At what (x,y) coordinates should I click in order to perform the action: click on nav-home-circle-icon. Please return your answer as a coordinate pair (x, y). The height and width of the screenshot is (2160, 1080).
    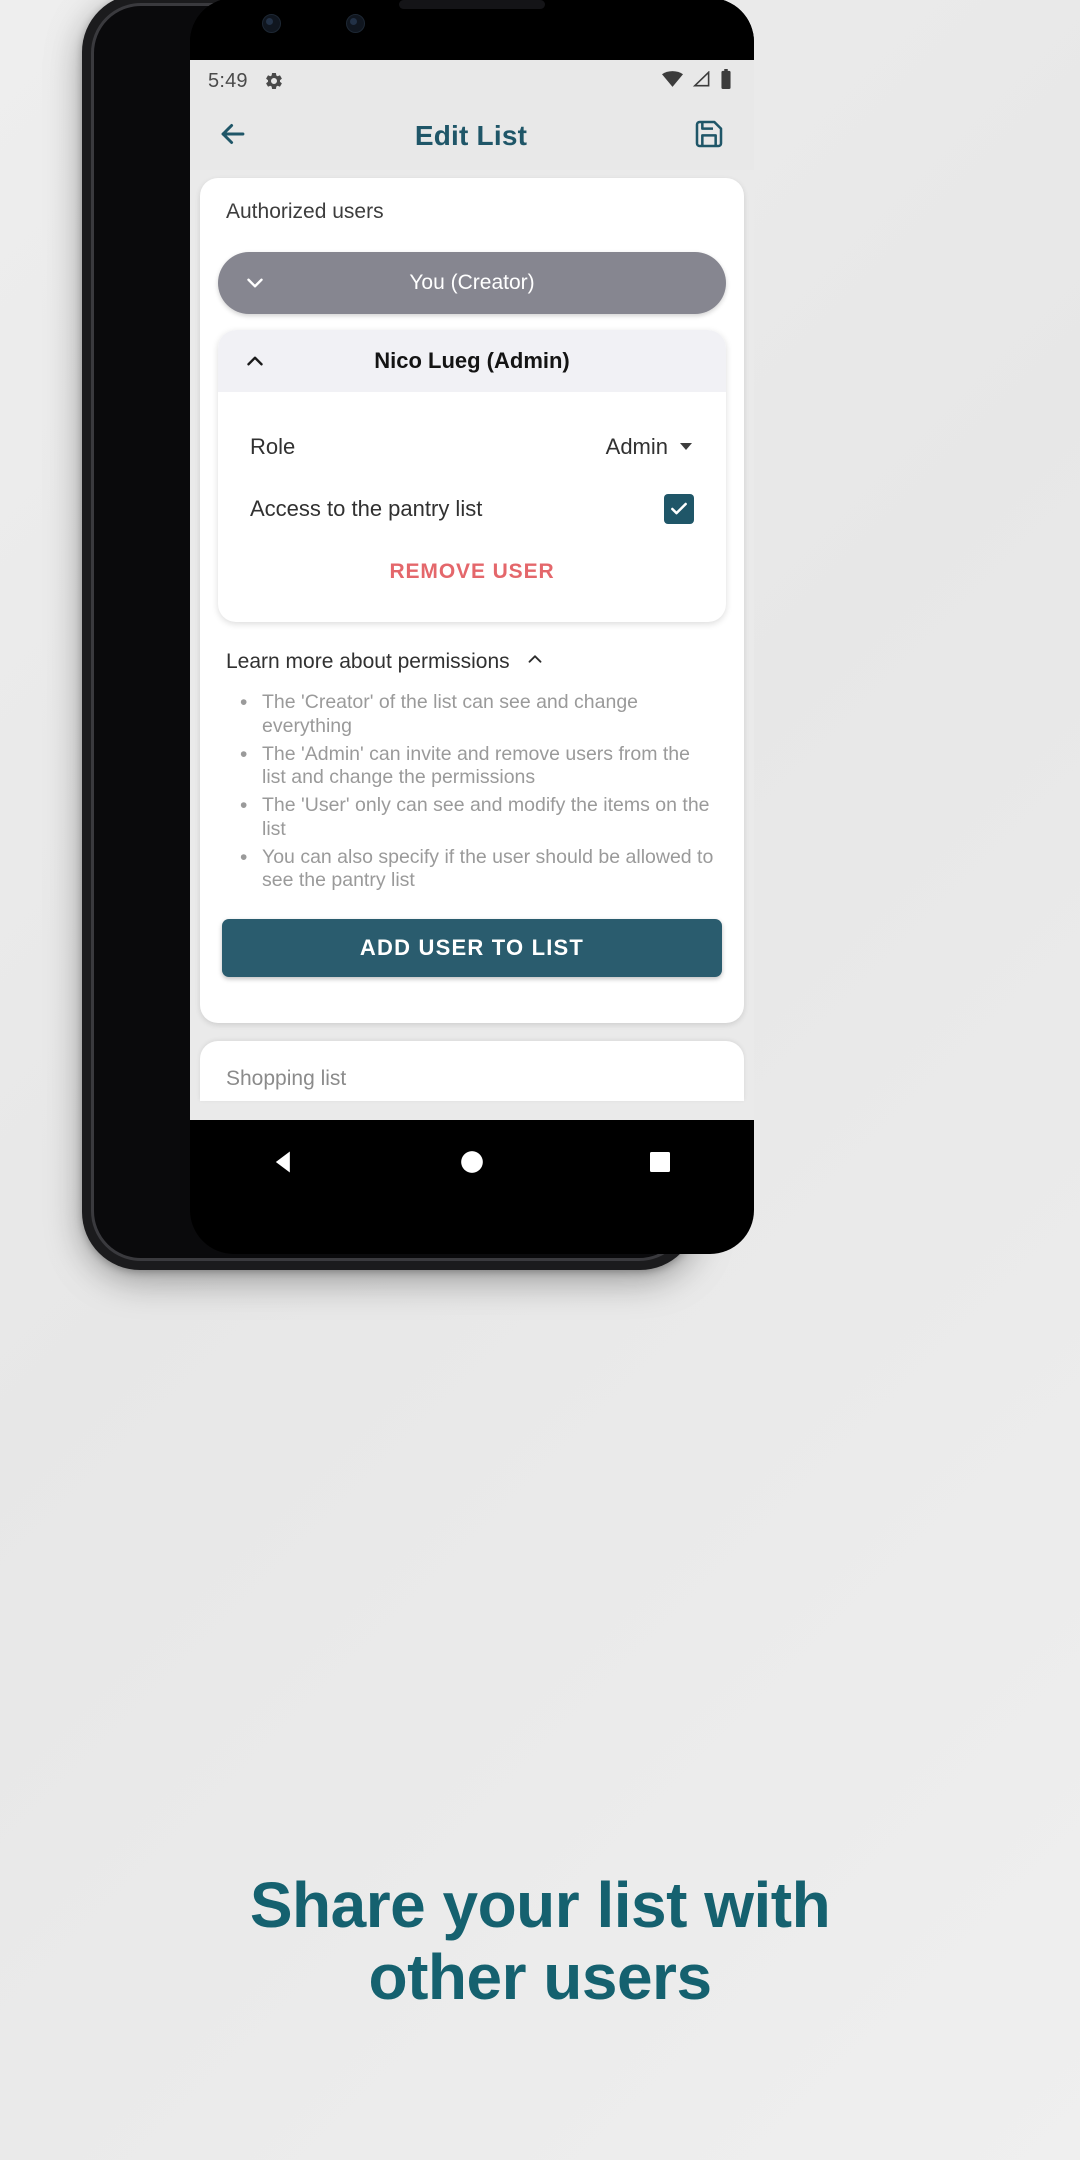
    Looking at the image, I should click on (472, 1162).